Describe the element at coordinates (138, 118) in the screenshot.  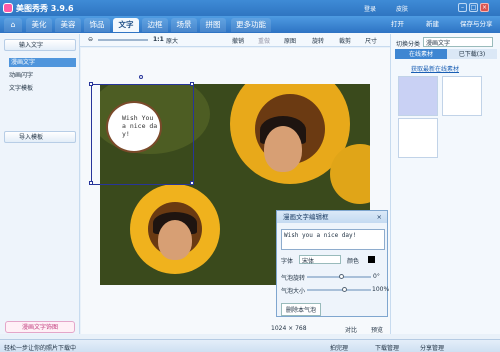
I see `bubble-text-line: Wish You` at that location.